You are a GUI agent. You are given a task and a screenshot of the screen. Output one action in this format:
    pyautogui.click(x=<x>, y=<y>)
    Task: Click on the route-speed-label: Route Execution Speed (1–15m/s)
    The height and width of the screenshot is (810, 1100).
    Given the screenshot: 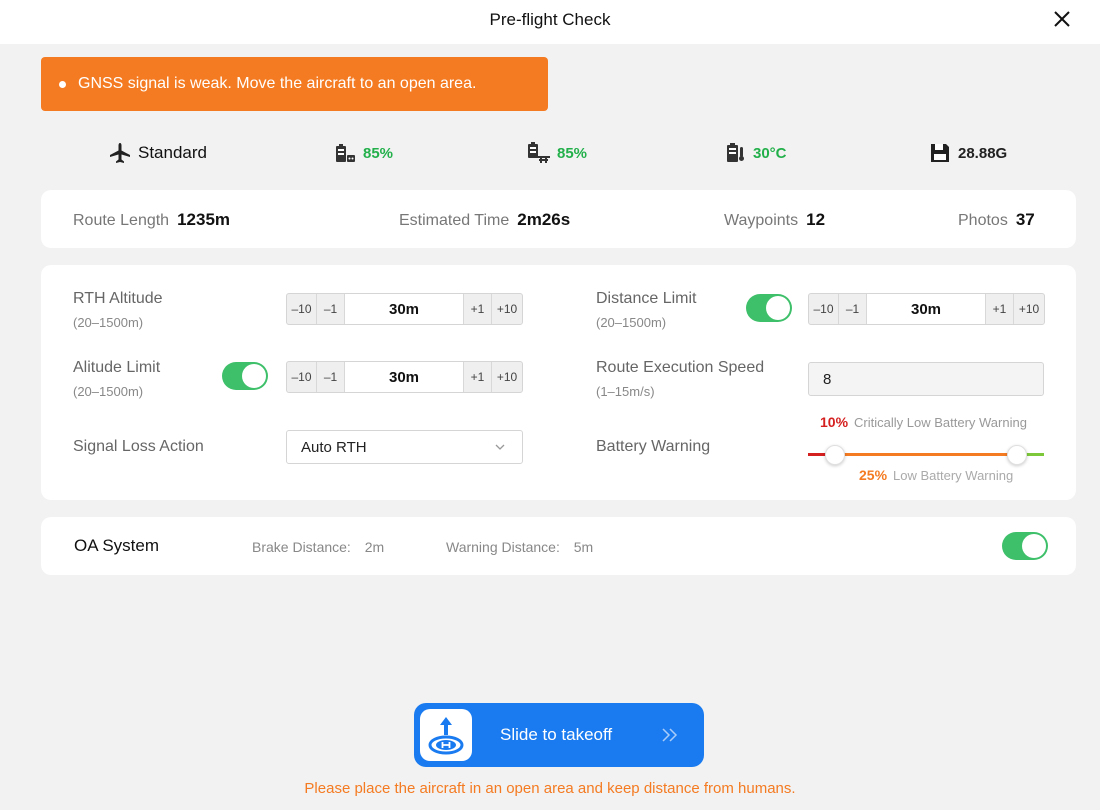 What is the action you would take?
    pyautogui.click(x=680, y=380)
    